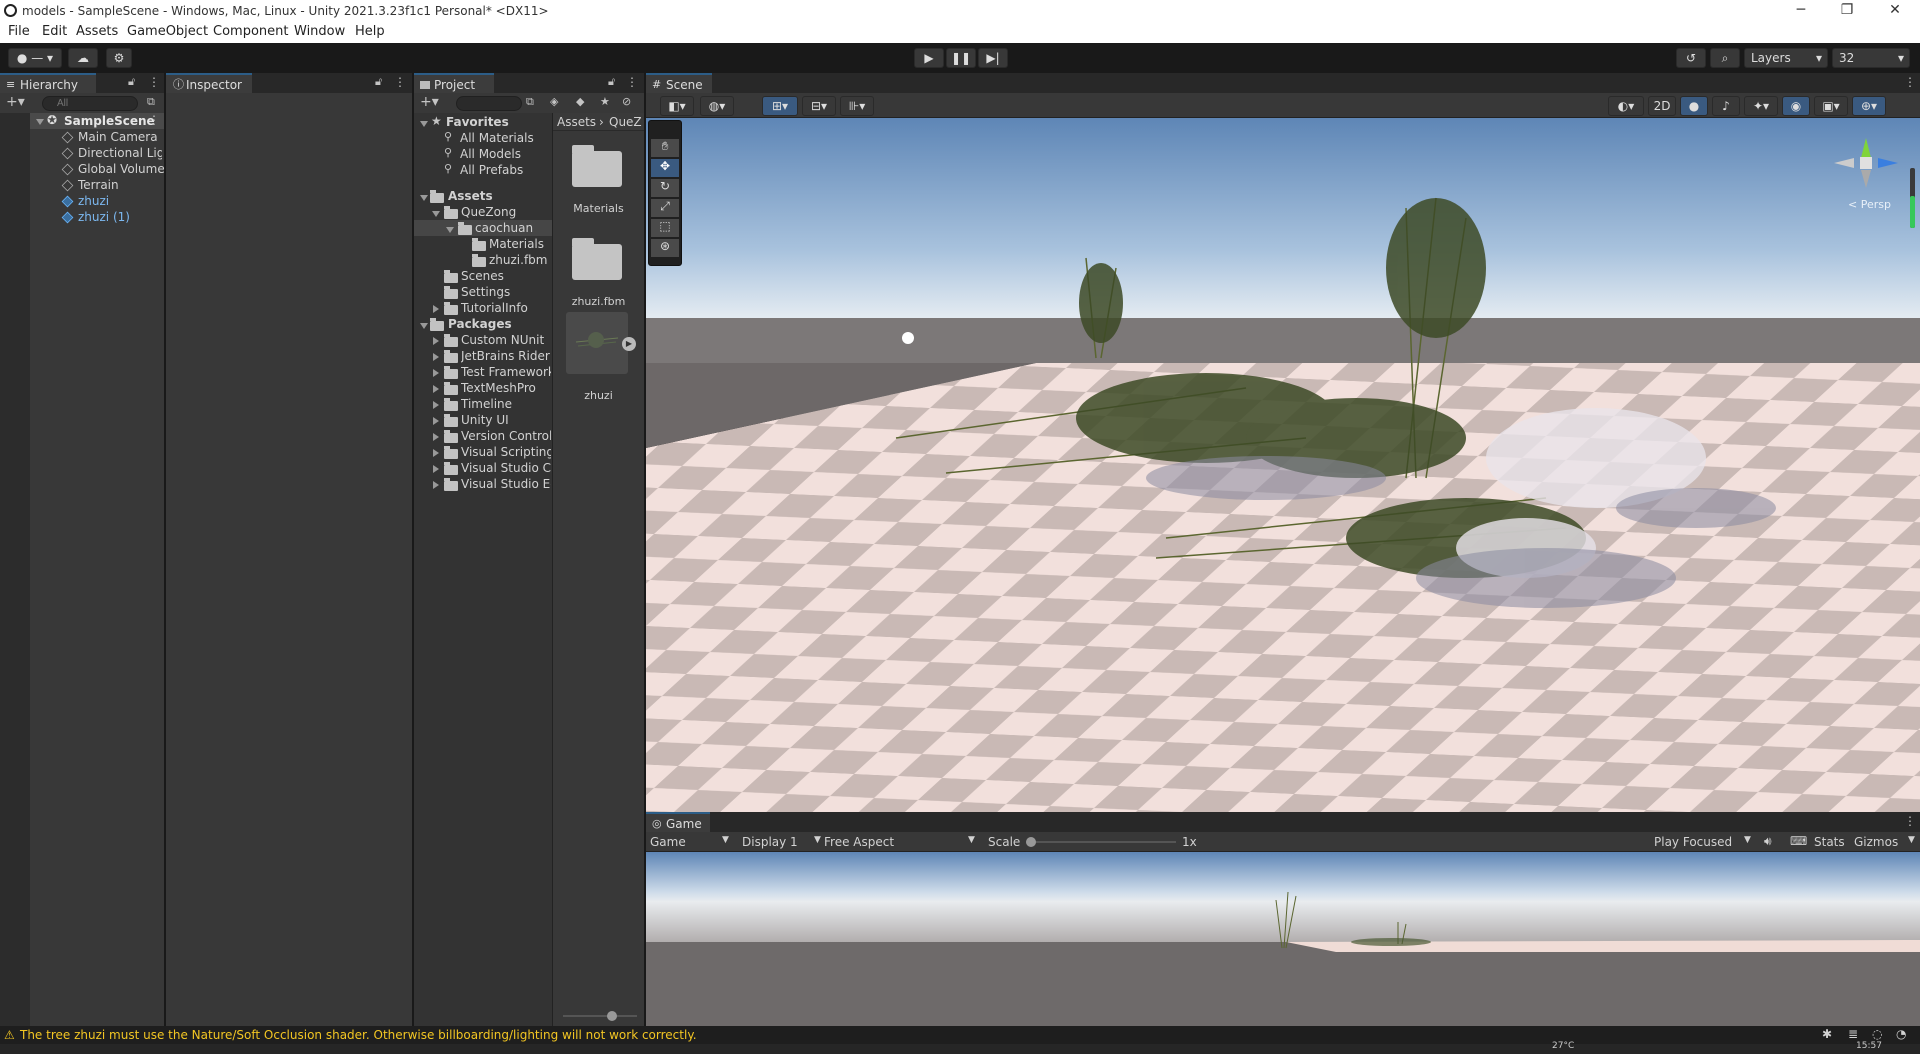 This screenshot has width=1920, height=1054. I want to click on tab-hierarchy: ≡ Hierarchy, so click(48, 83).